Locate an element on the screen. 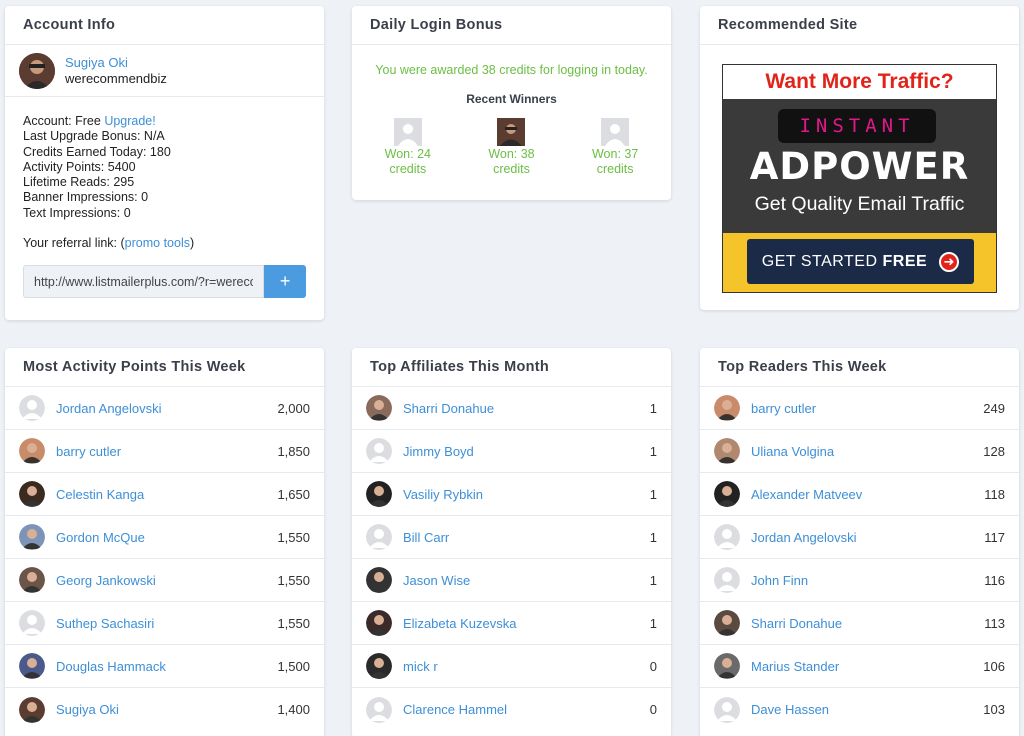  member-name-link: Clarence Hammel is located at coordinates (526, 709).